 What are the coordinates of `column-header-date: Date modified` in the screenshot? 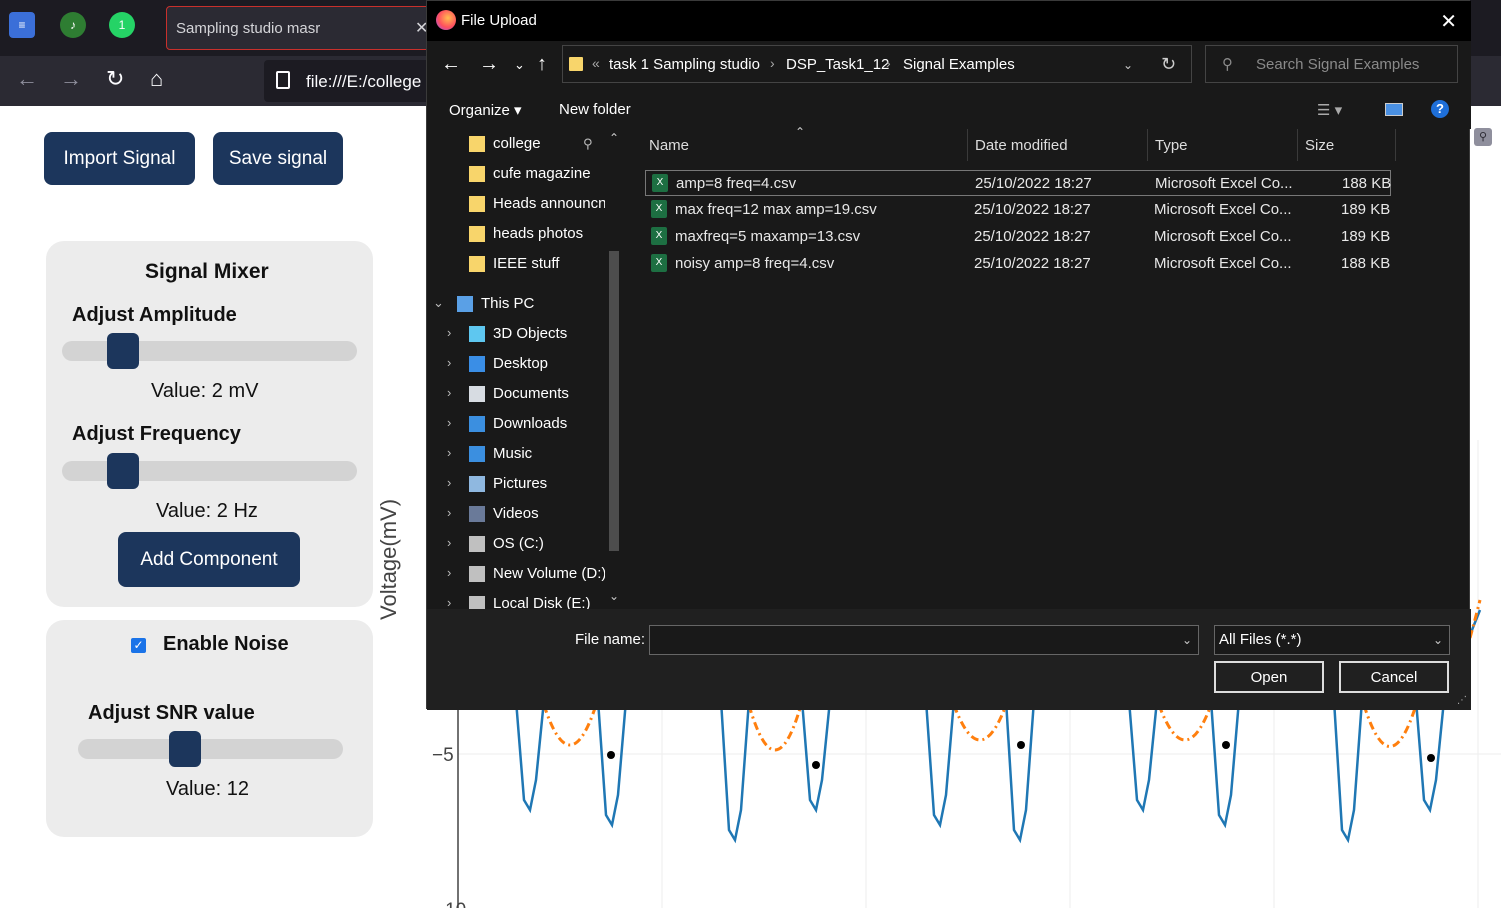 It's located at (1021, 145).